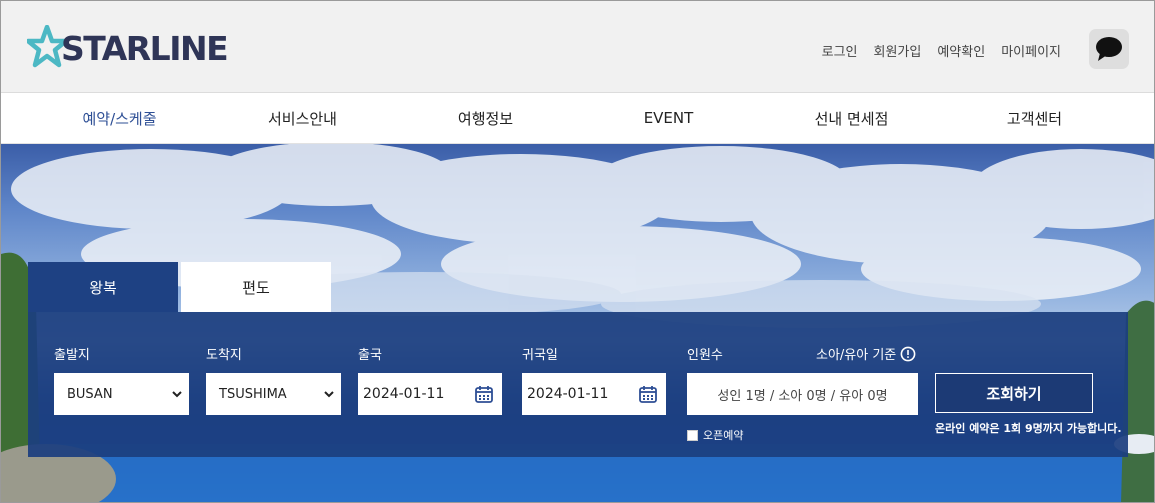 The height and width of the screenshot is (503, 1155). What do you see at coordinates (668, 118) in the screenshot?
I see `nav-item-event: EVENT` at bounding box center [668, 118].